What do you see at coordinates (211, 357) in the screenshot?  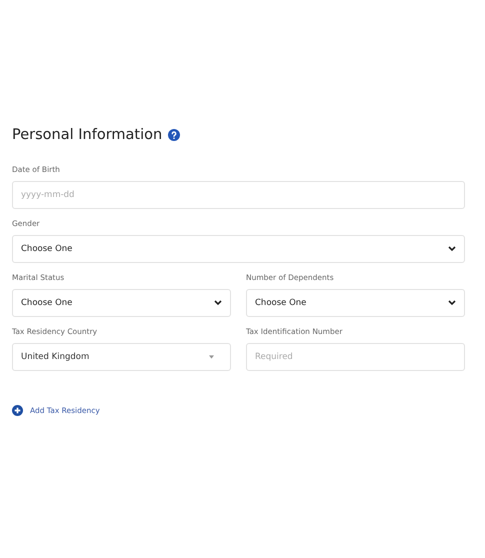 I see `caret-icon` at bounding box center [211, 357].